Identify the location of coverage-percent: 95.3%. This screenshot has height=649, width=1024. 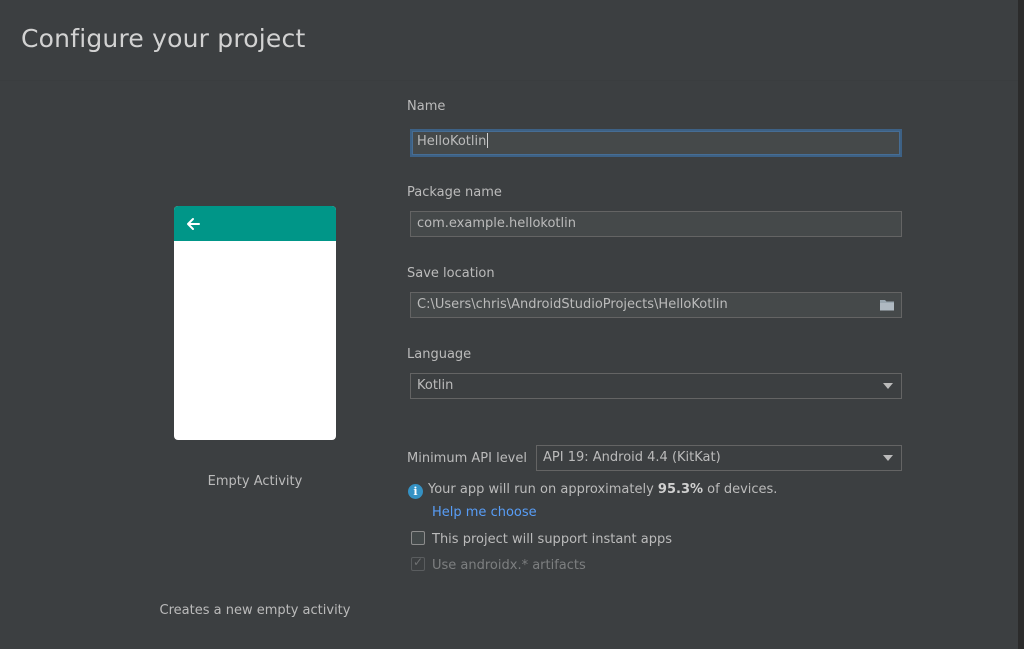
(680, 489).